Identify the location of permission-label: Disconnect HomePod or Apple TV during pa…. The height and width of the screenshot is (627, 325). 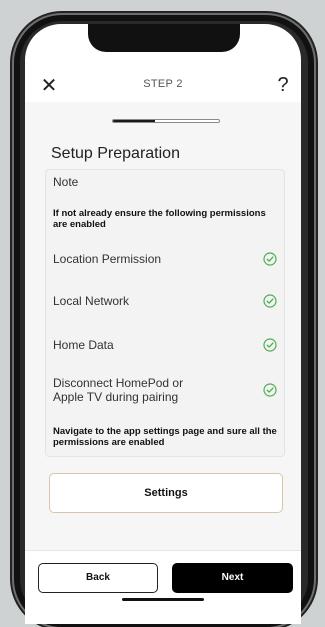
(118, 390).